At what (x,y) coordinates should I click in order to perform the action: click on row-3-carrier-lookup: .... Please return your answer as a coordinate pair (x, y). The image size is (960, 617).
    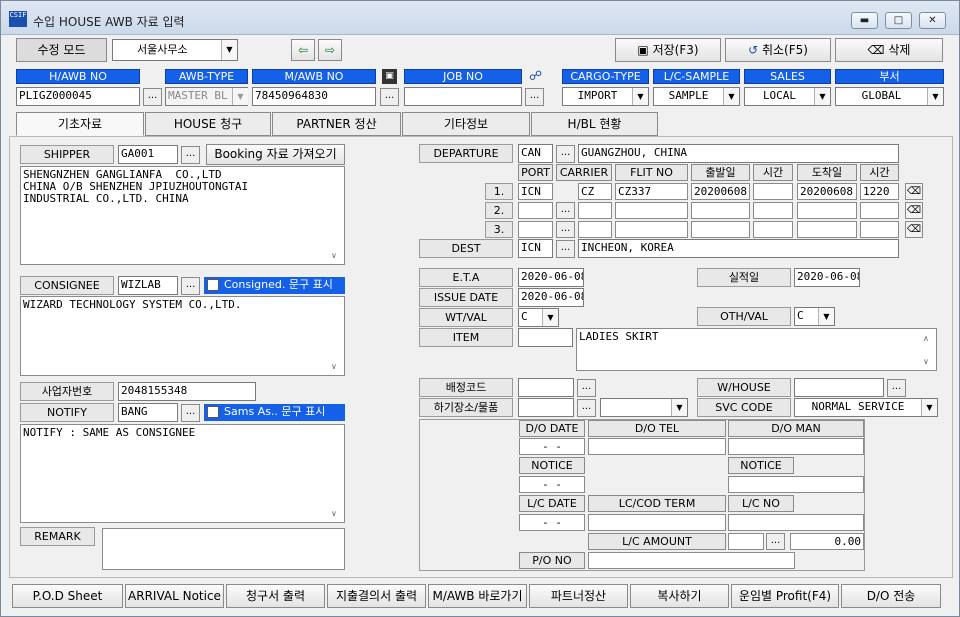
    Looking at the image, I should click on (565, 229).